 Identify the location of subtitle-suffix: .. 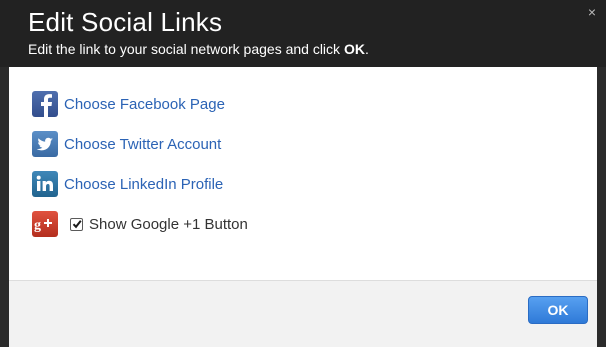
(366, 49).